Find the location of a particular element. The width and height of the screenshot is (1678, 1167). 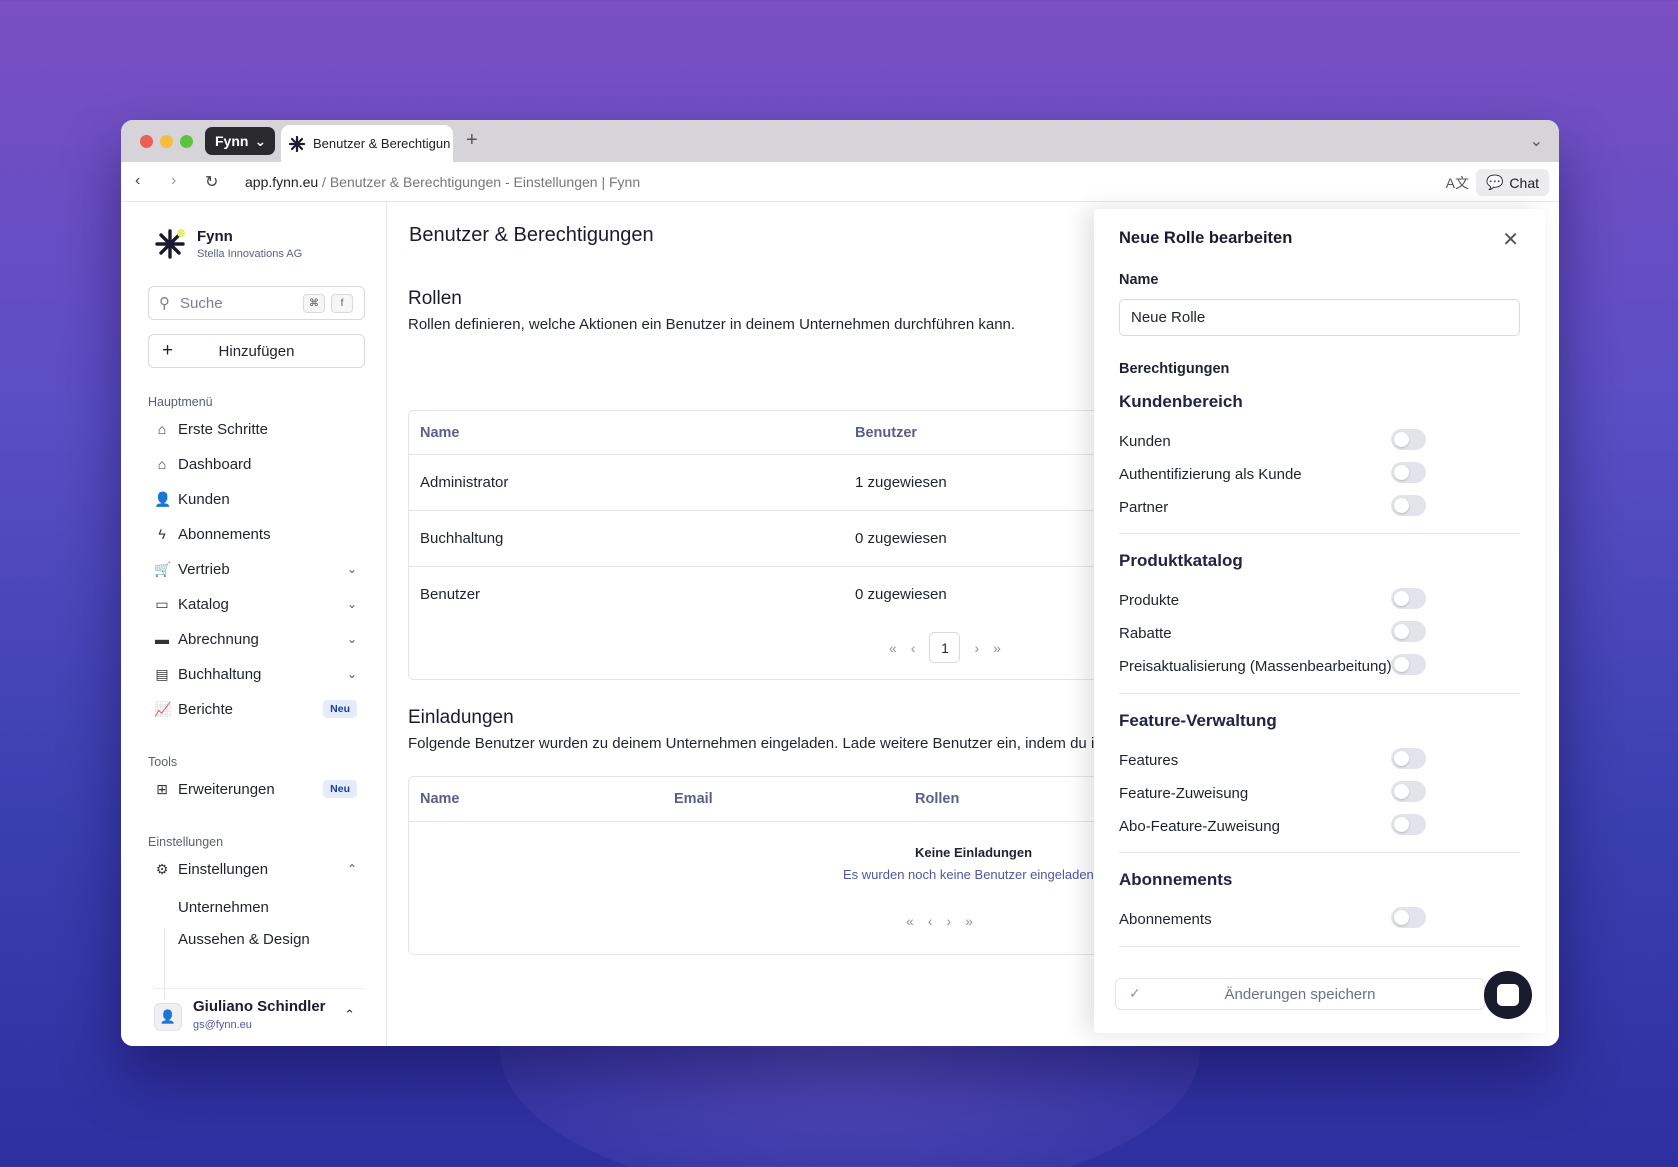

sidebar-item-erweiterungen: ⊞ Erweiterungen Neu is located at coordinates (259, 789).